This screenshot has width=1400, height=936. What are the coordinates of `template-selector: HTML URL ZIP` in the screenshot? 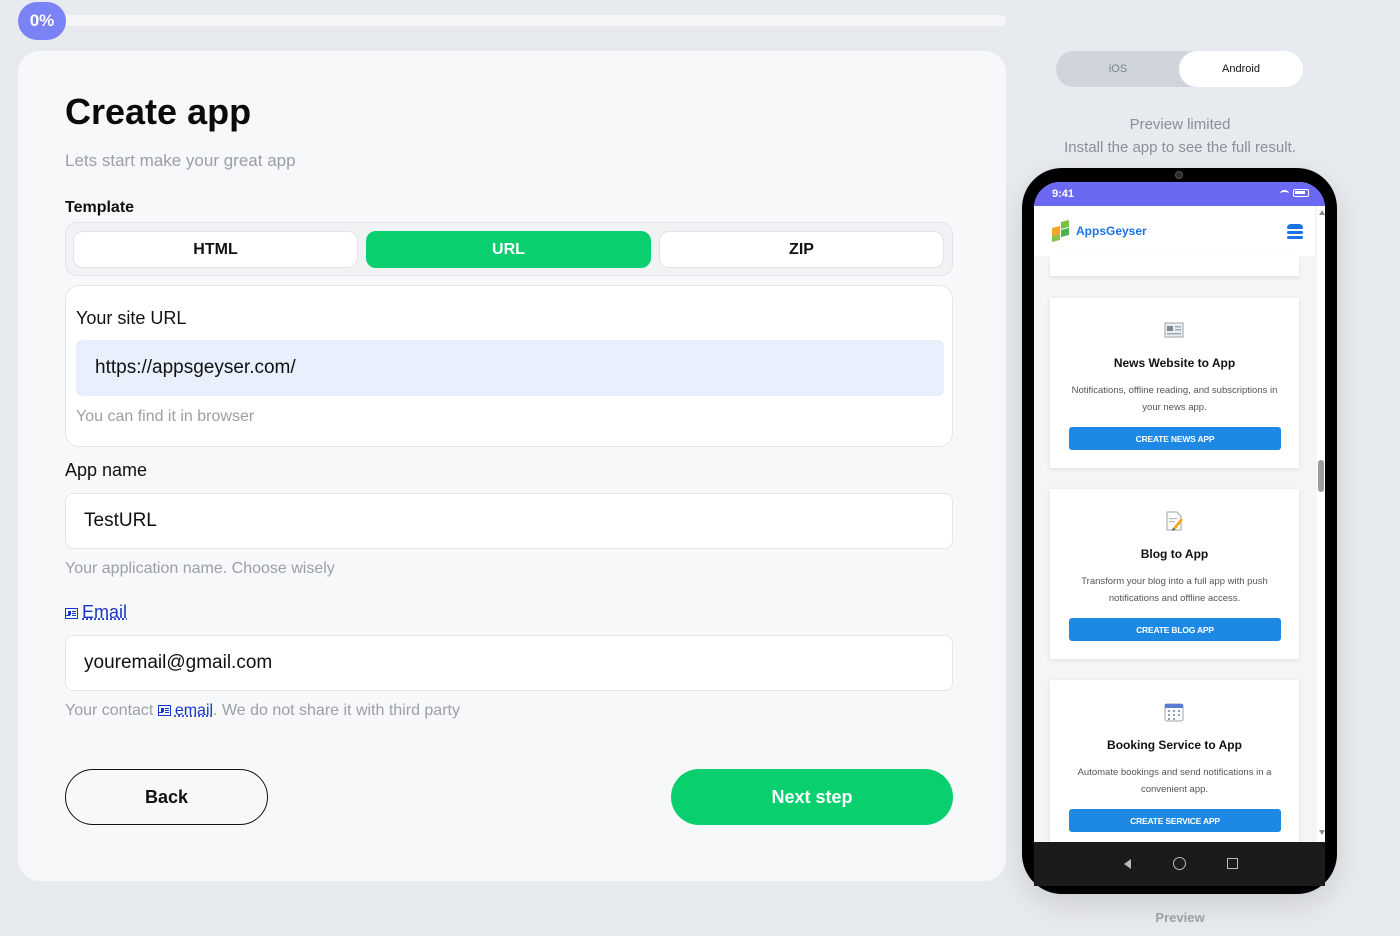 It's located at (509, 249).